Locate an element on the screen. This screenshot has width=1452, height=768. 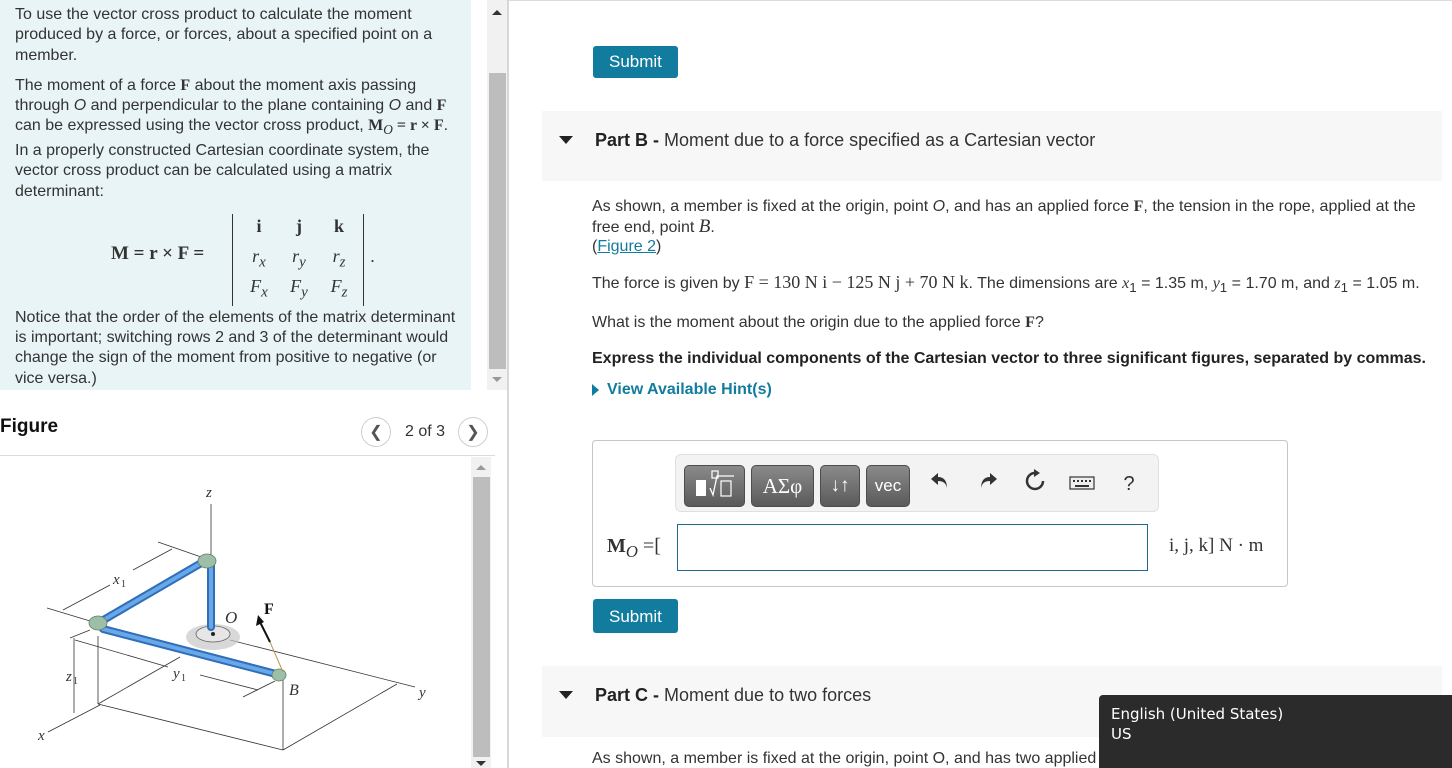
origin-point is located at coordinates (213, 634).